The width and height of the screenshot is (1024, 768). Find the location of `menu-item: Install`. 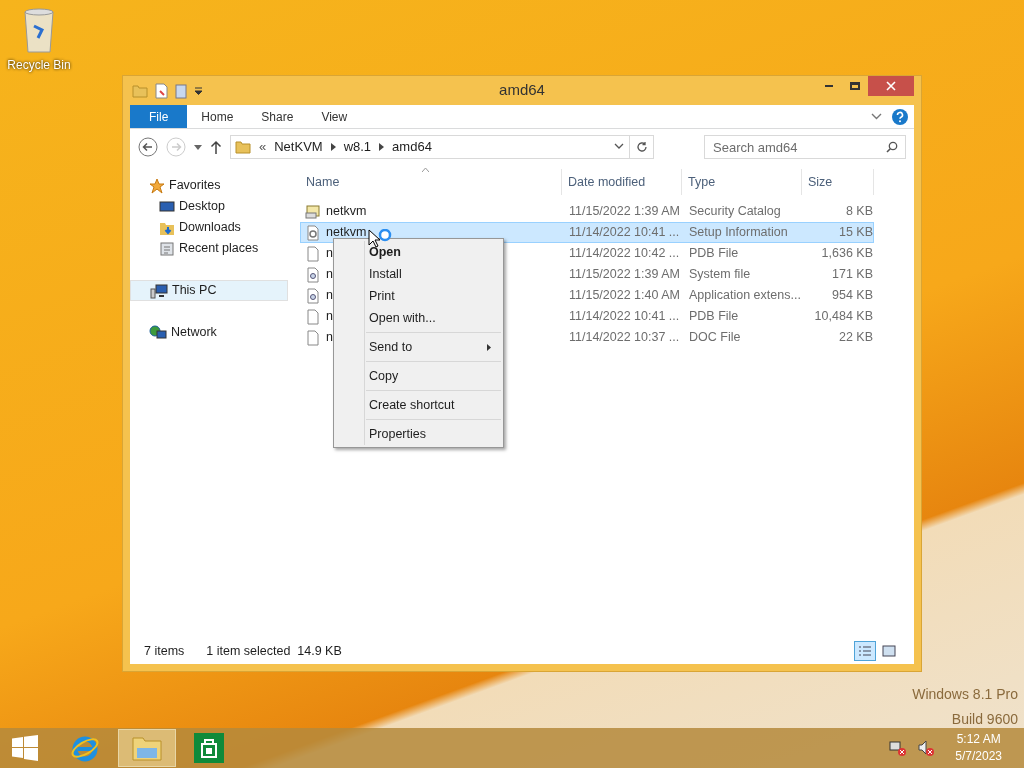

menu-item: Install is located at coordinates (418, 274).